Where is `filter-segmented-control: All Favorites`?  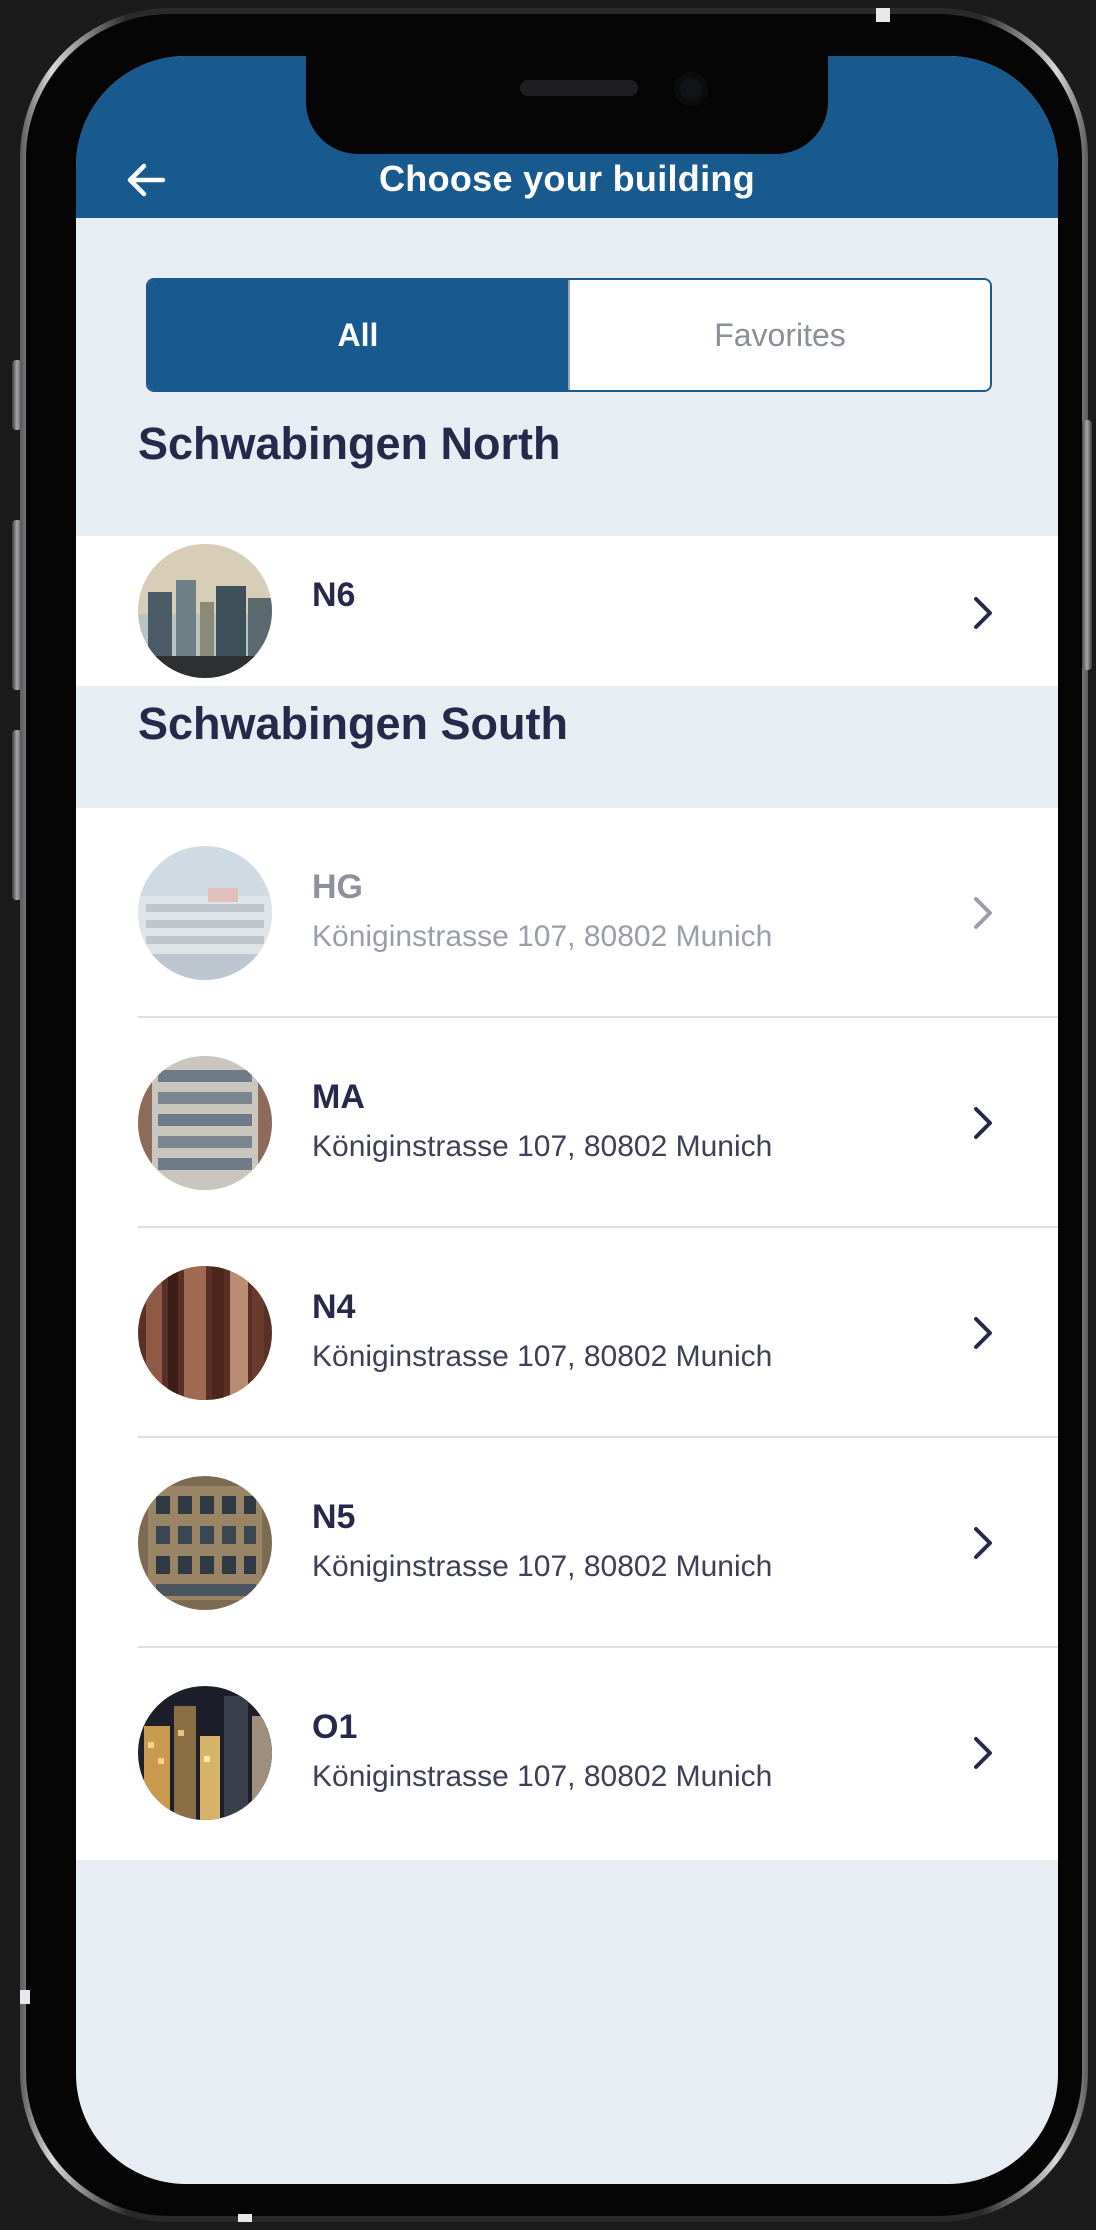
filter-segmented-control: All Favorites is located at coordinates (569, 335).